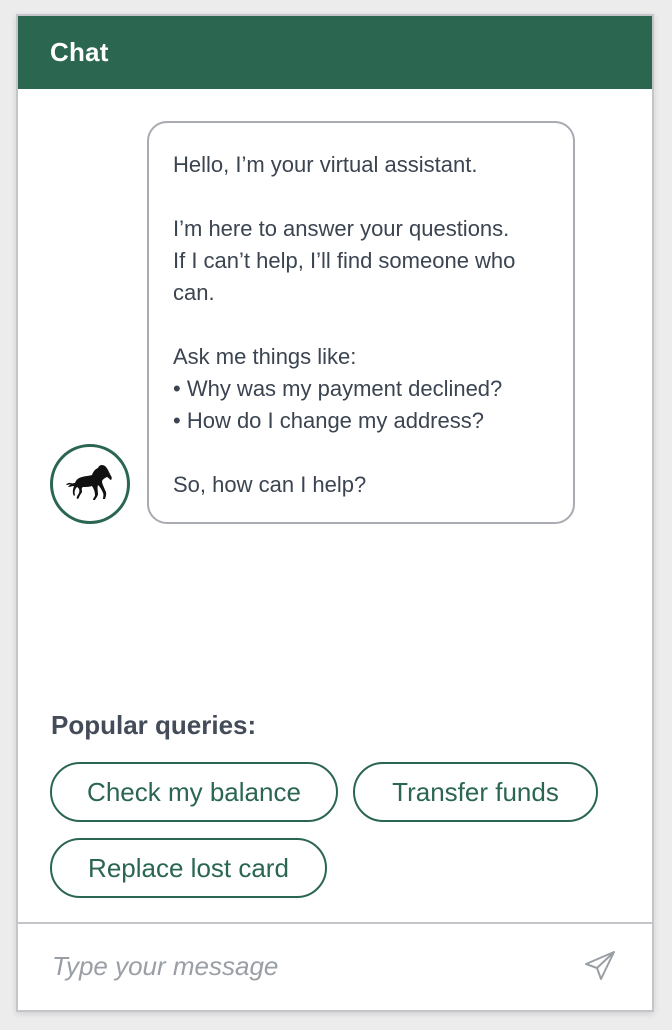 This screenshot has height=1030, width=672. I want to click on assistant-avatar, so click(90, 484).